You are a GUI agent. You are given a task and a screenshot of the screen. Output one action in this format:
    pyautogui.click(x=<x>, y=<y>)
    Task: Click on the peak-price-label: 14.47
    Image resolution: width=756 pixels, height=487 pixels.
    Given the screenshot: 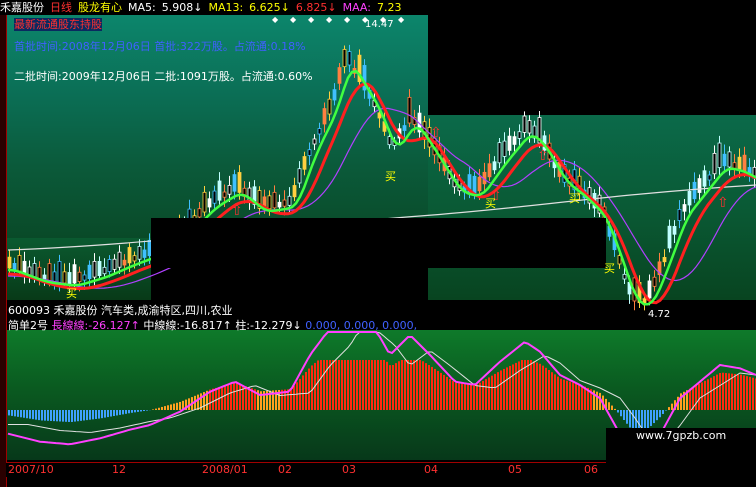 What is the action you would take?
    pyautogui.click(x=379, y=24)
    